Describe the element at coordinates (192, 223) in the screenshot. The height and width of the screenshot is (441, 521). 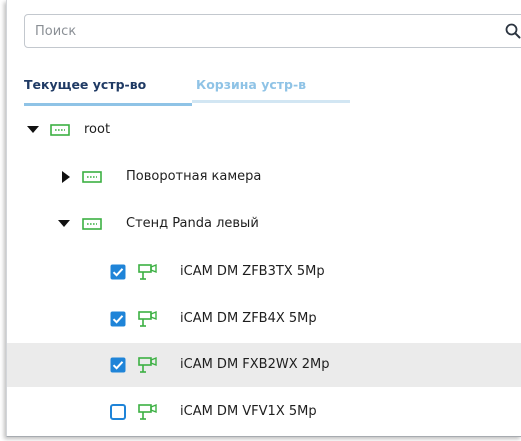
I see `tree-node-label: Стенд Panda левый` at that location.